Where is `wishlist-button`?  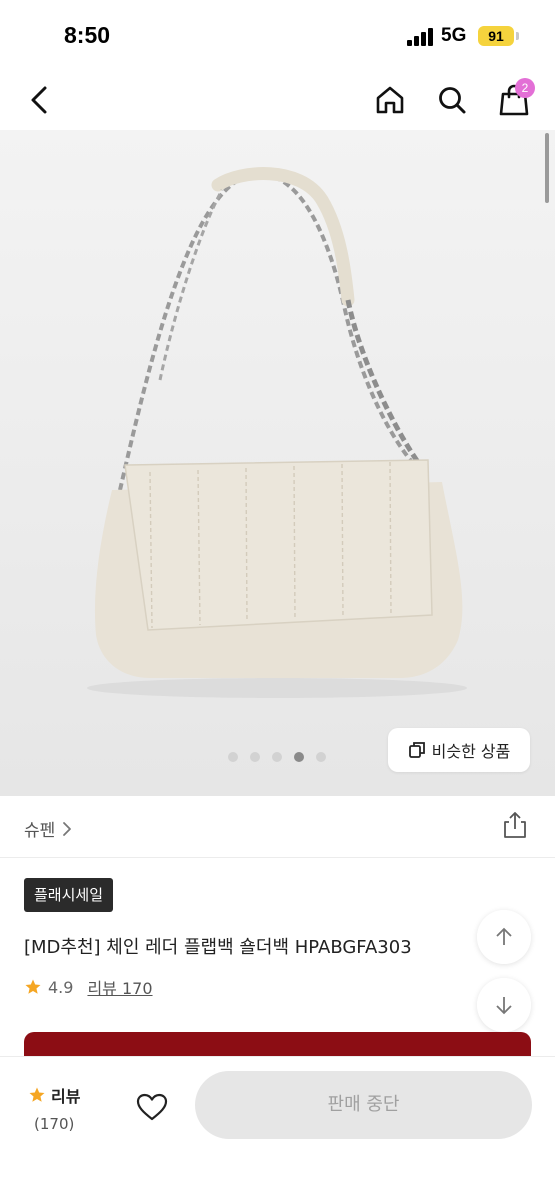
wishlist-button is located at coordinates (152, 1107).